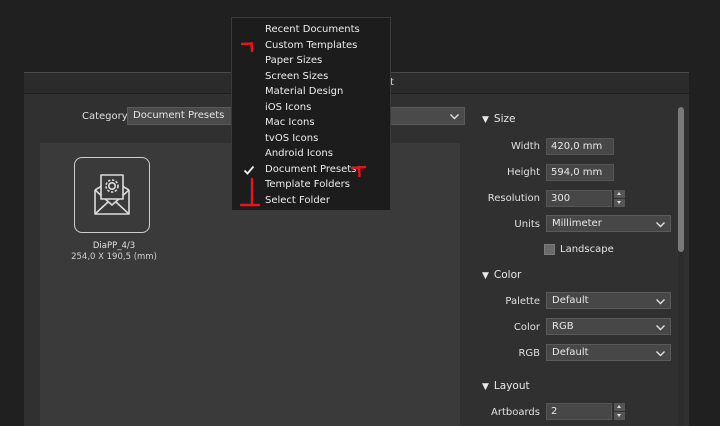  What do you see at coordinates (292, 138) in the screenshot?
I see `menu-item-label: tvOS Icons` at bounding box center [292, 138].